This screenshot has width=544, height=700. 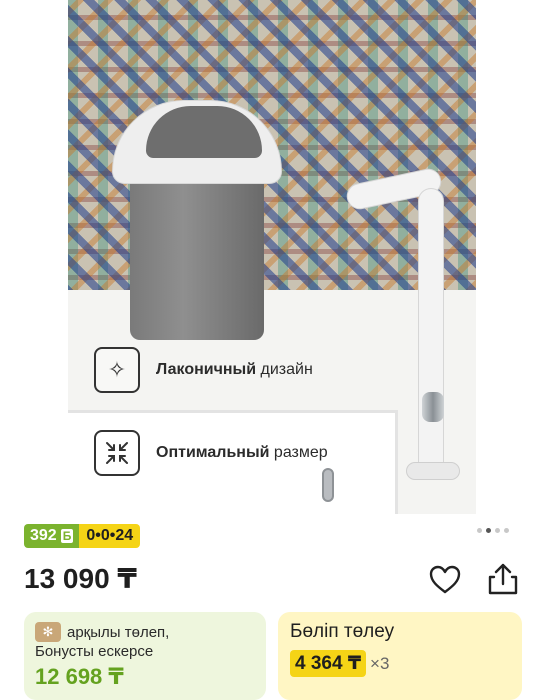 What do you see at coordinates (380, 663) in the screenshot?
I see `installment-count: ×3` at bounding box center [380, 663].